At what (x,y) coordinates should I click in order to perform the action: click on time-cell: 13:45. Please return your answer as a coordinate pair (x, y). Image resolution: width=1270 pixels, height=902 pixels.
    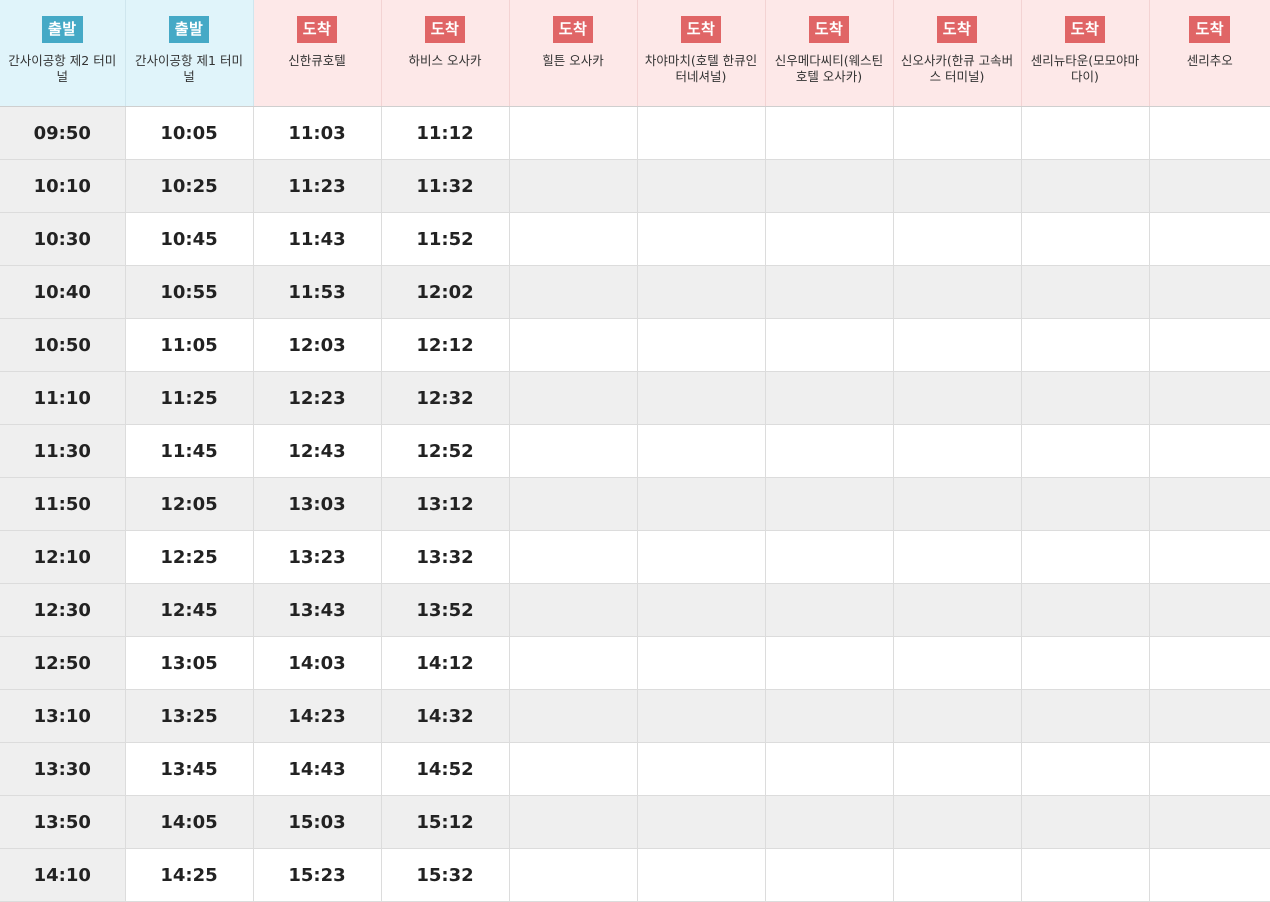
    Looking at the image, I should click on (189, 769).